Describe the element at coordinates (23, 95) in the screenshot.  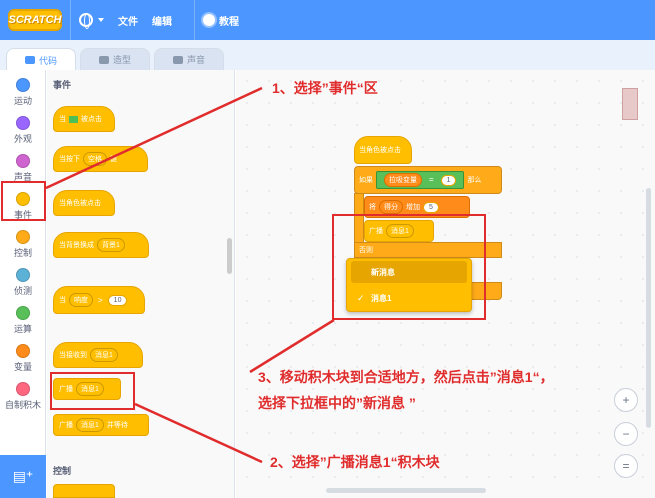
I see `category-motion: 运动` at that location.